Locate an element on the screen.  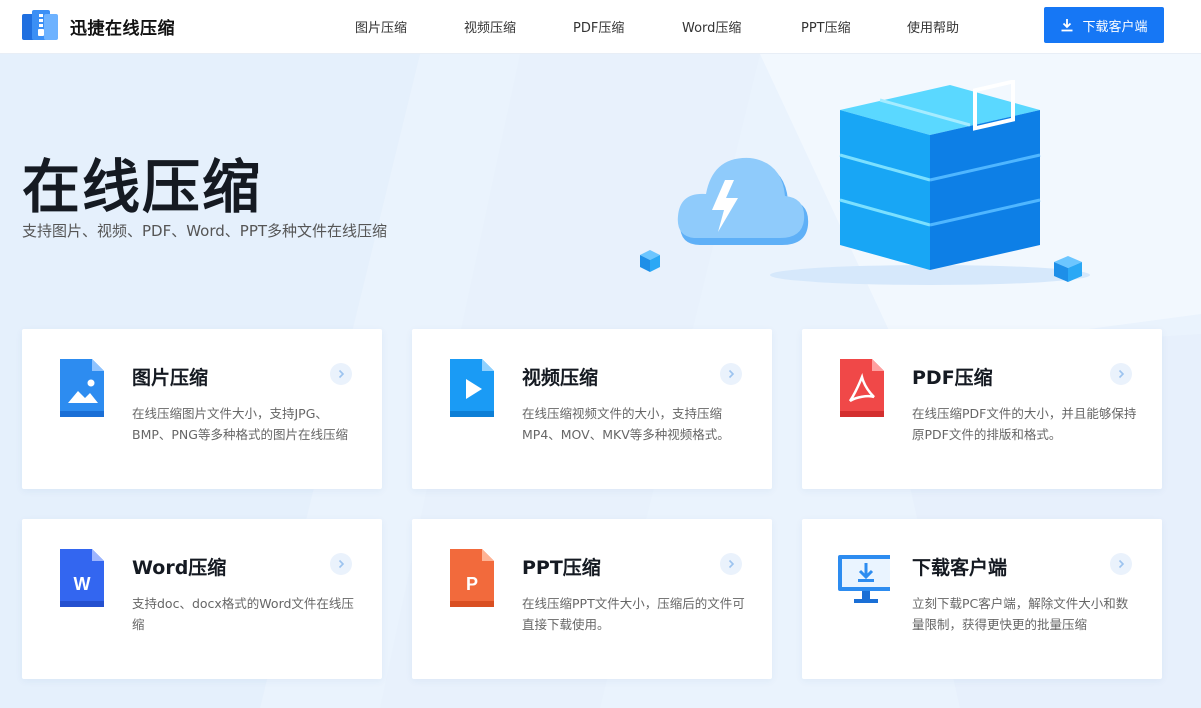
svg-text: W is located at coordinates (82, 584).